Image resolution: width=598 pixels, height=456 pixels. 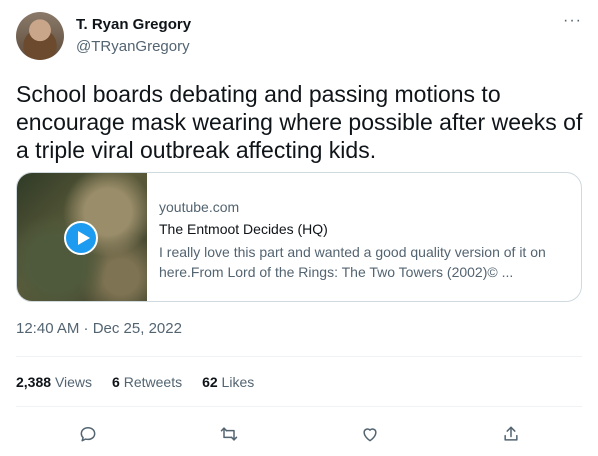 I want to click on reply-button, so click(x=88, y=434).